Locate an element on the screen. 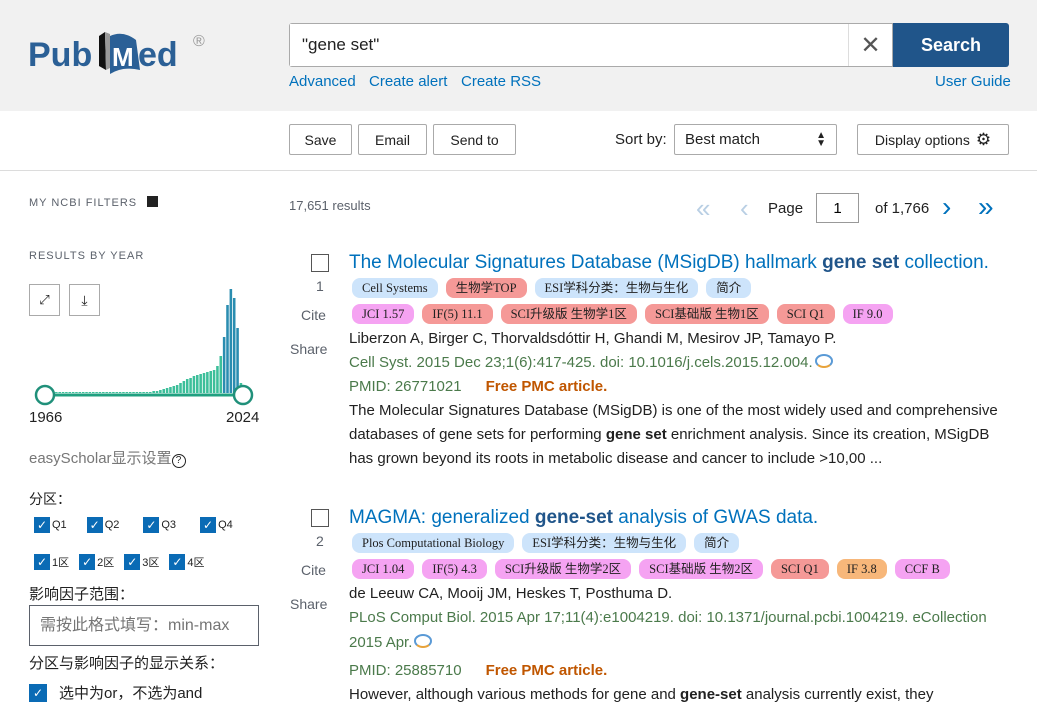 This screenshot has width=1037, height=709. checkbox-zone1: ✓ is located at coordinates (42, 562).